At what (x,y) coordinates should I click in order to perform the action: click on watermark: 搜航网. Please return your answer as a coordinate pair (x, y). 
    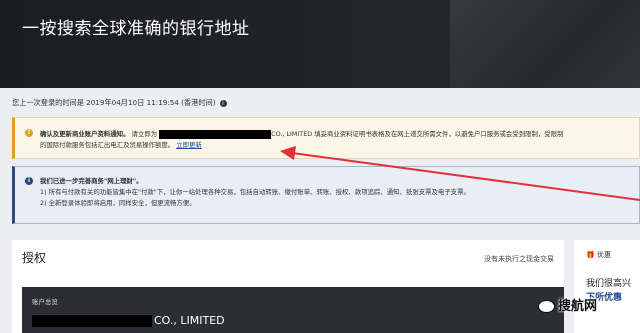
    Looking at the image, I should click on (567, 304).